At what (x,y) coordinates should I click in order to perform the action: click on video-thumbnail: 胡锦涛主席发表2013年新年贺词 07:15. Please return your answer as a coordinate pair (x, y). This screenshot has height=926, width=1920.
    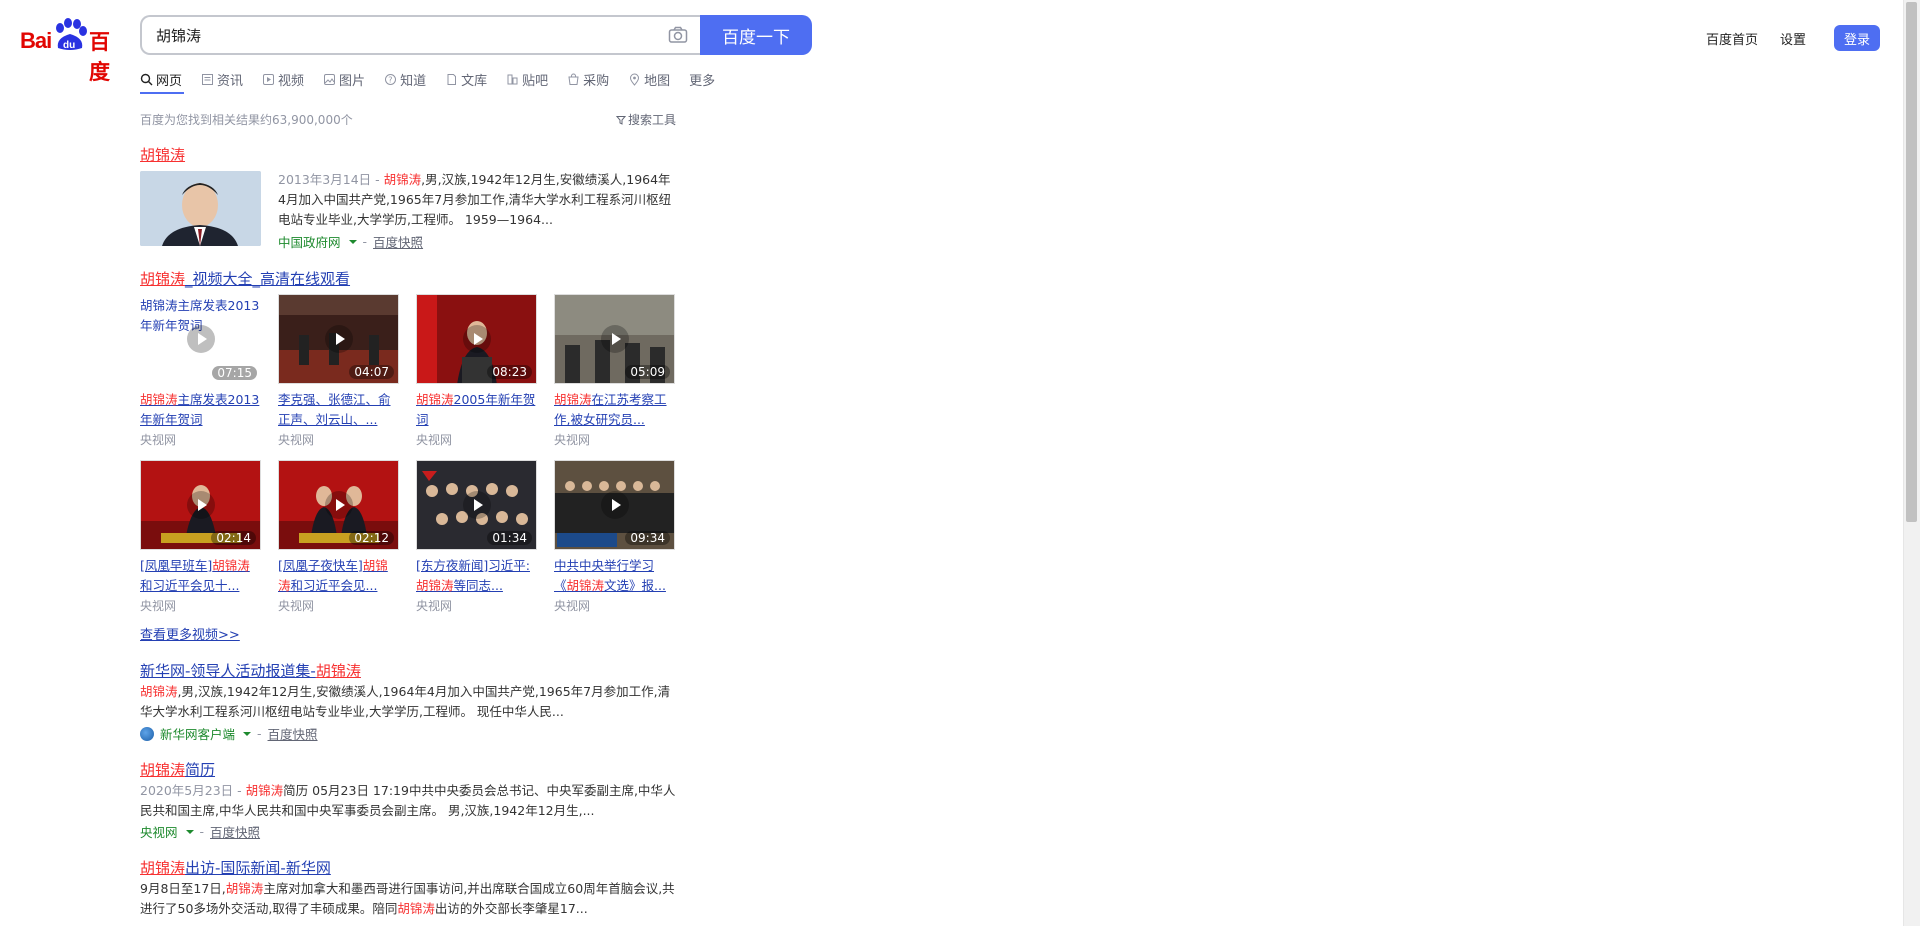
    Looking at the image, I should click on (200, 339).